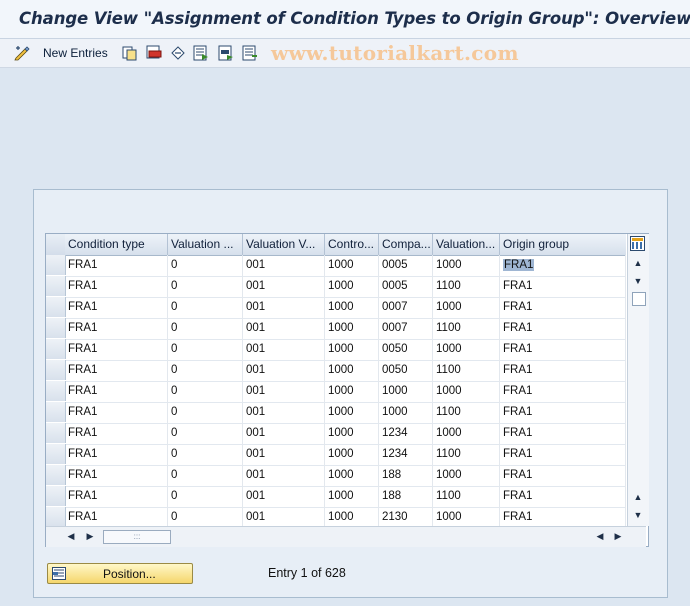 The height and width of the screenshot is (606, 690). Describe the element at coordinates (116, 244) in the screenshot. I see `column-header-condition-type: Condition type` at that location.